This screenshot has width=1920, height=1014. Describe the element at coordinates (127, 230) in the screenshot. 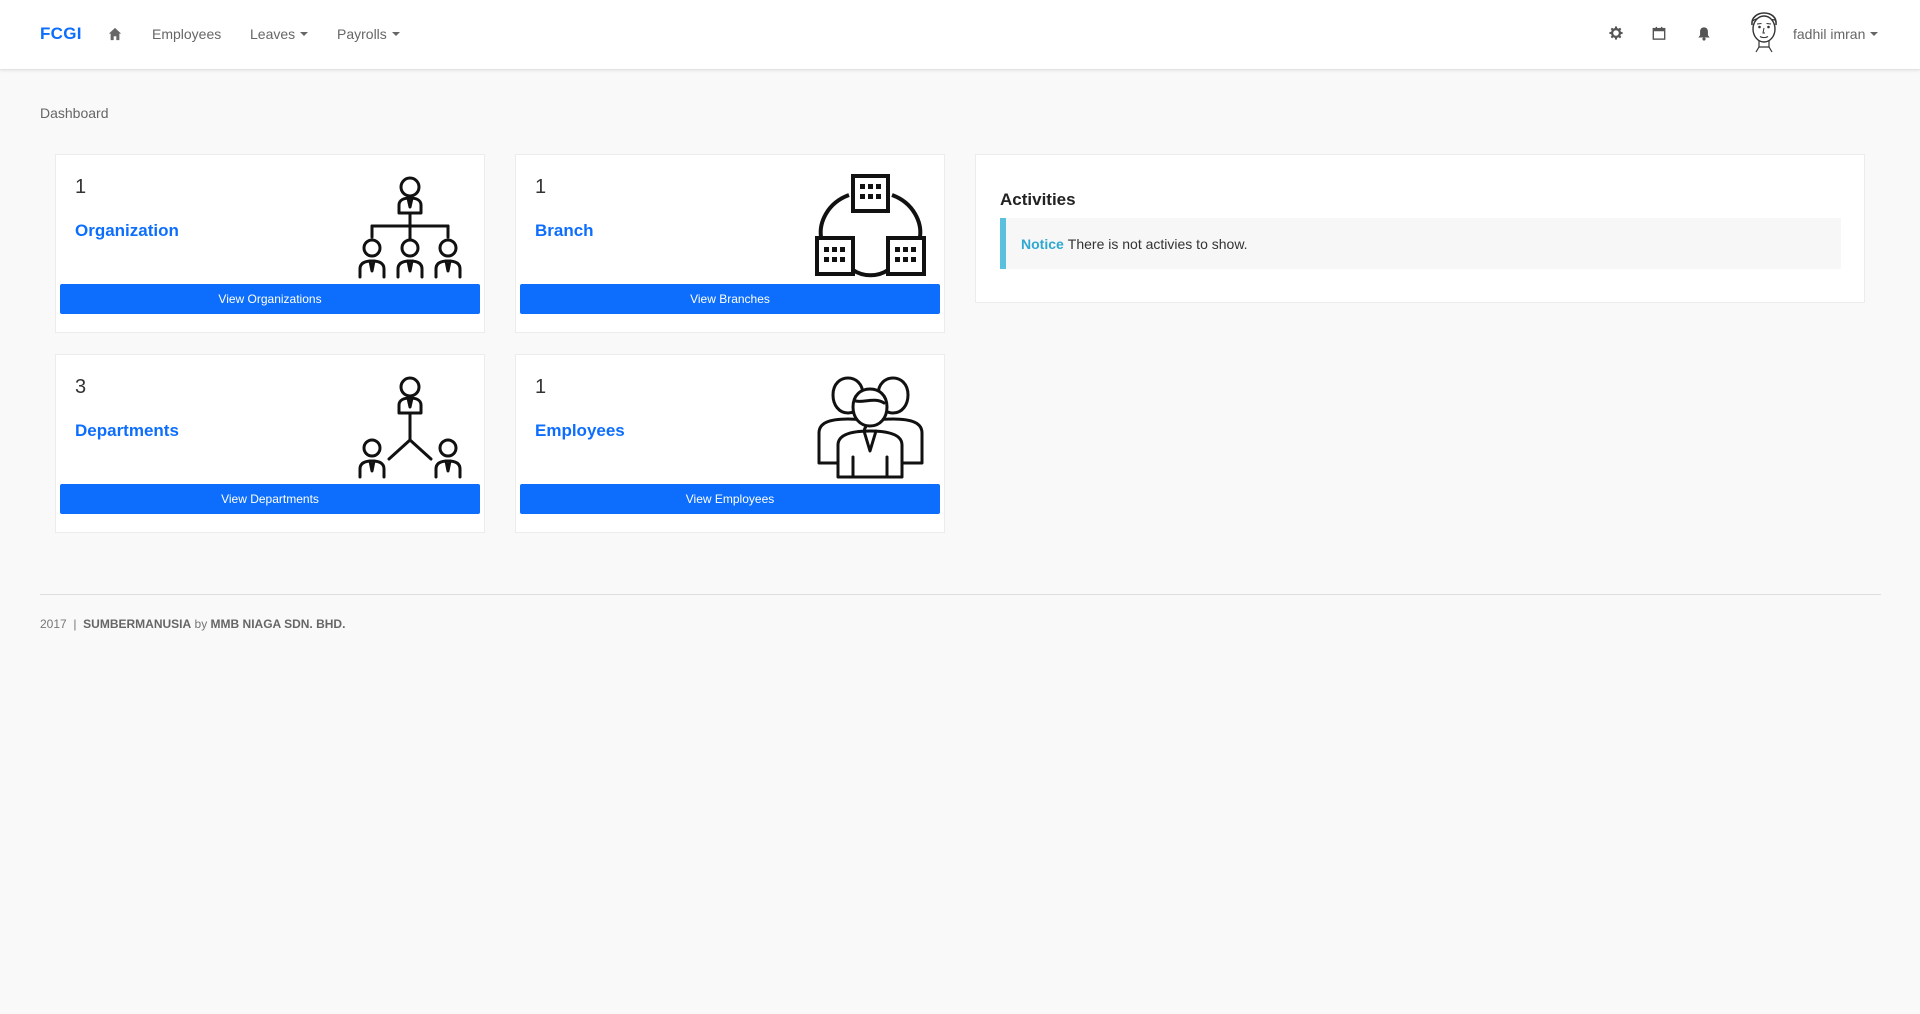

I see `organization-label: Organization` at that location.